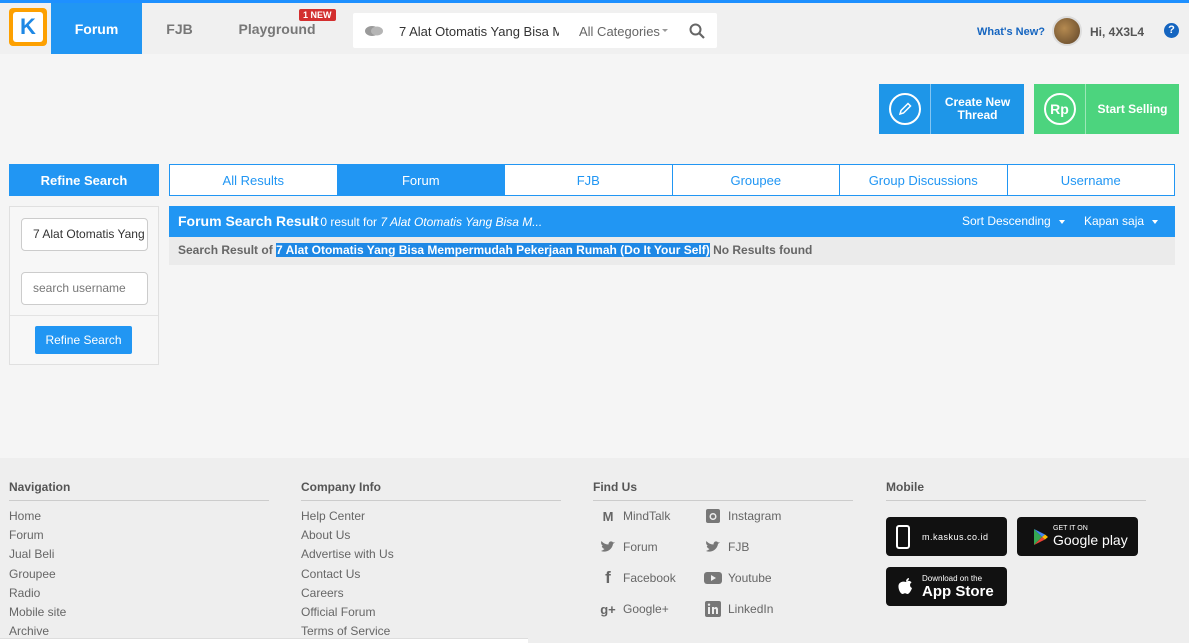 The width and height of the screenshot is (1189, 643). I want to click on footer-link: Official Forum, so click(431, 614).